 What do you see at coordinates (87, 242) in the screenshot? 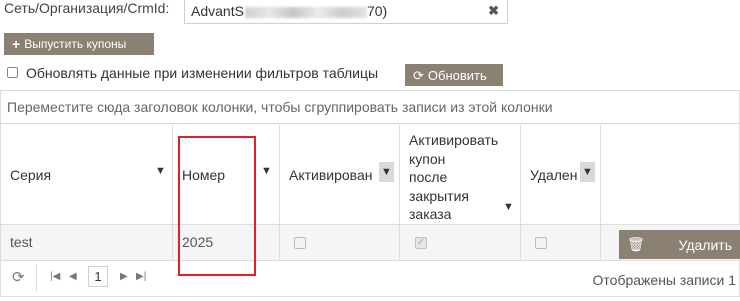
I see `table-cell: test` at bounding box center [87, 242].